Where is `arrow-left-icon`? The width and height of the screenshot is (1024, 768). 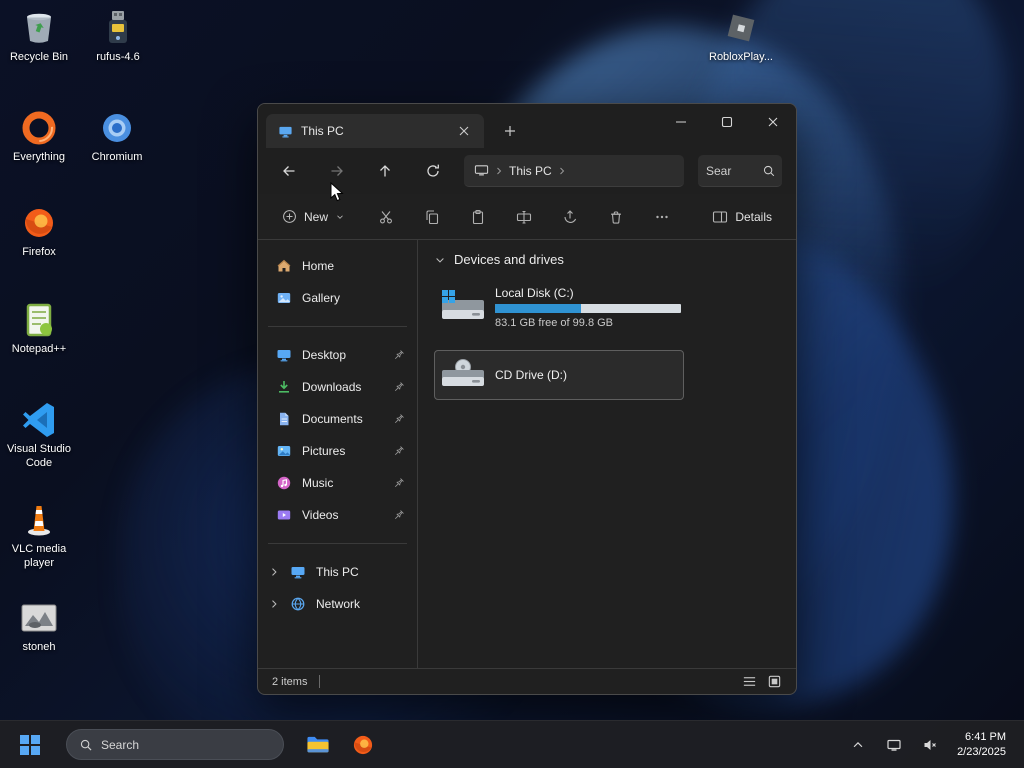
arrow-left-icon is located at coordinates (289, 171).